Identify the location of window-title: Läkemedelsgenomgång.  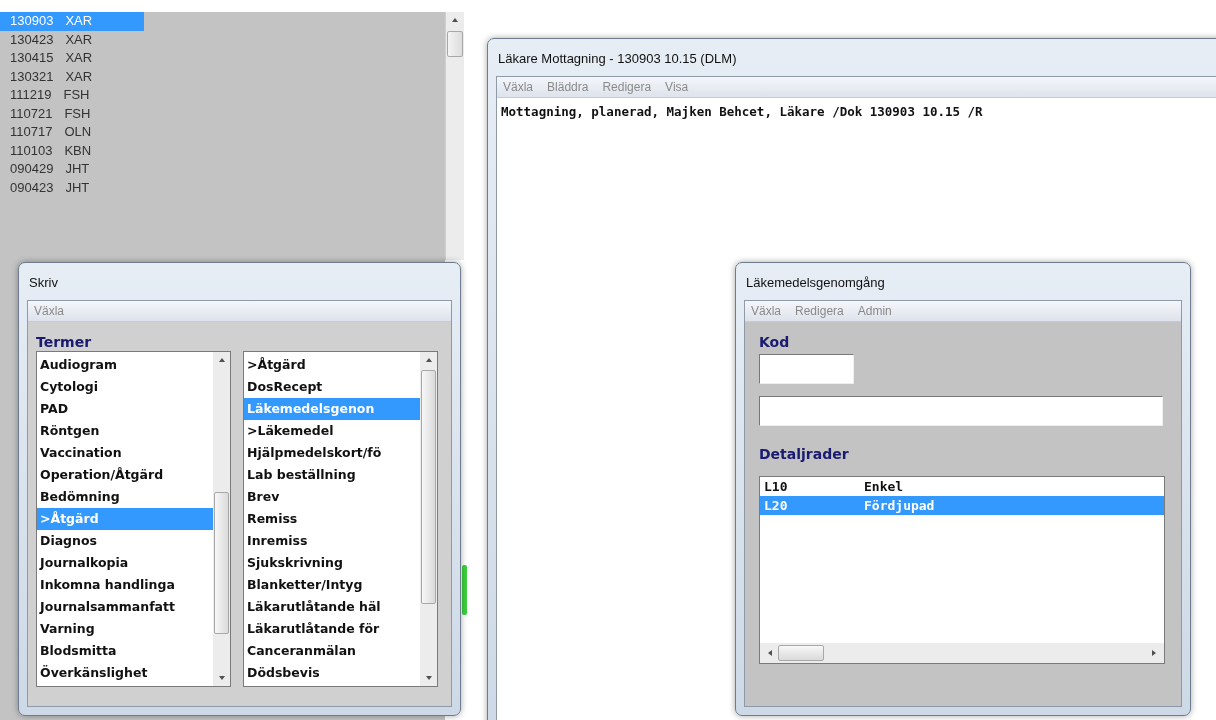
(815, 283).